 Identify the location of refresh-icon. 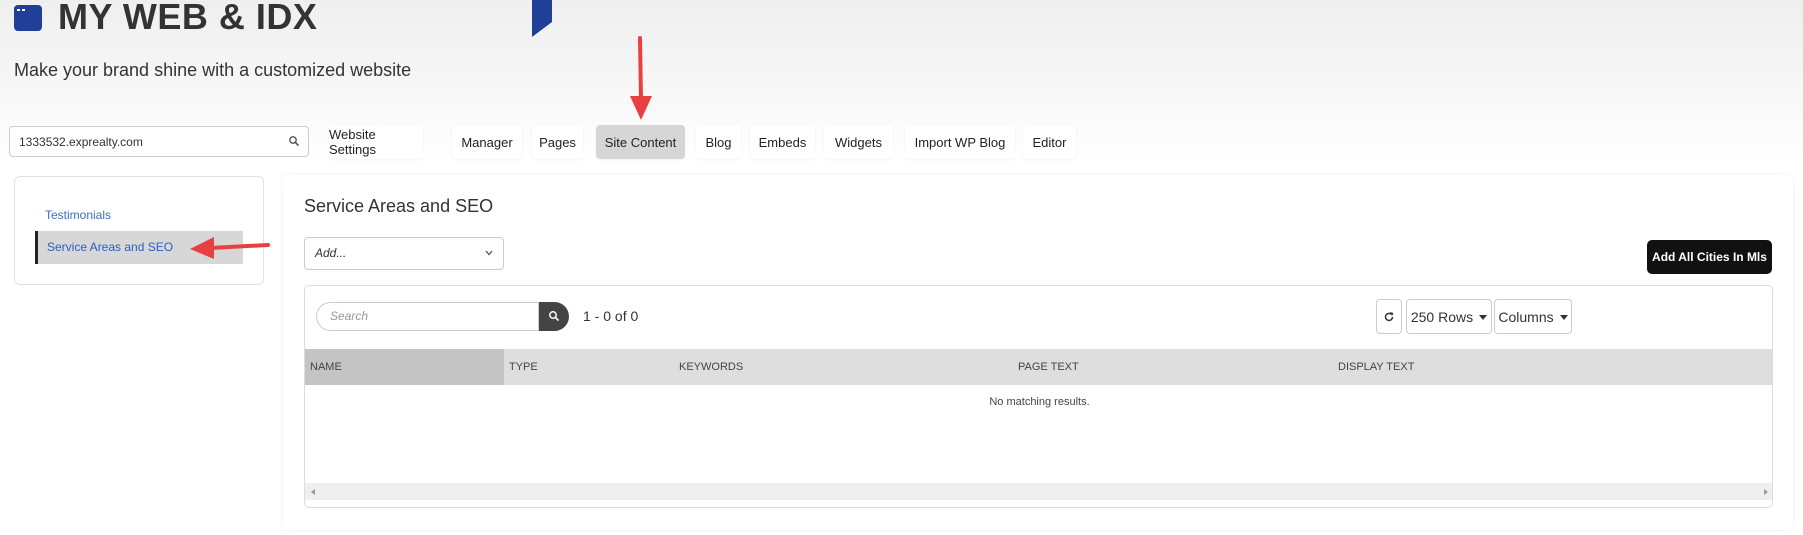
(1389, 316).